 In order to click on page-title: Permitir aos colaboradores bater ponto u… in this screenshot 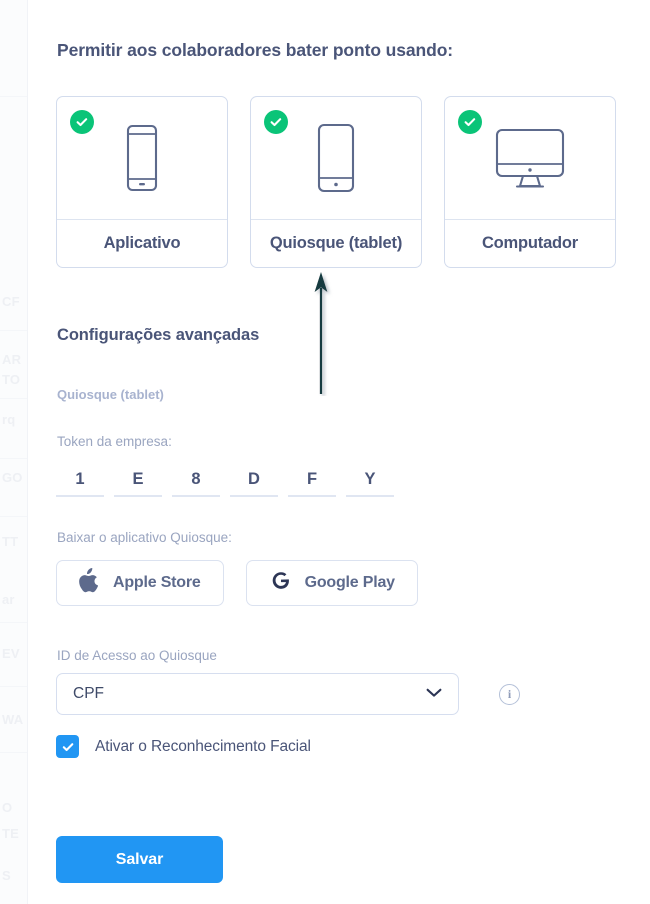, I will do `click(255, 50)`.